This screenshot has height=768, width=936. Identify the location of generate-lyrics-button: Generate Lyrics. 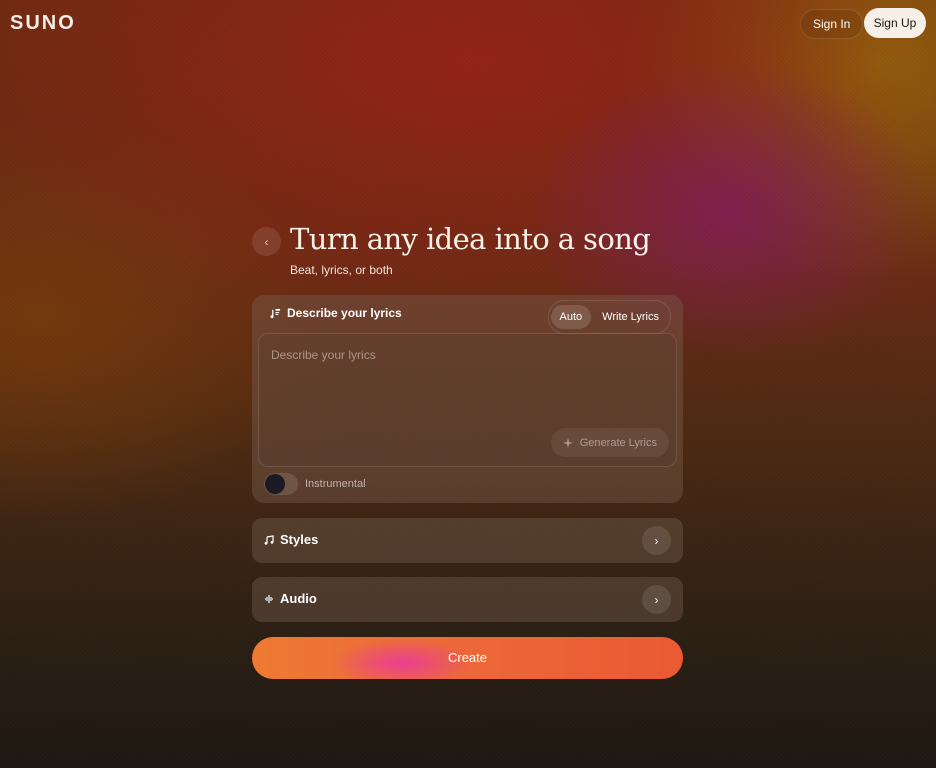
(609, 442).